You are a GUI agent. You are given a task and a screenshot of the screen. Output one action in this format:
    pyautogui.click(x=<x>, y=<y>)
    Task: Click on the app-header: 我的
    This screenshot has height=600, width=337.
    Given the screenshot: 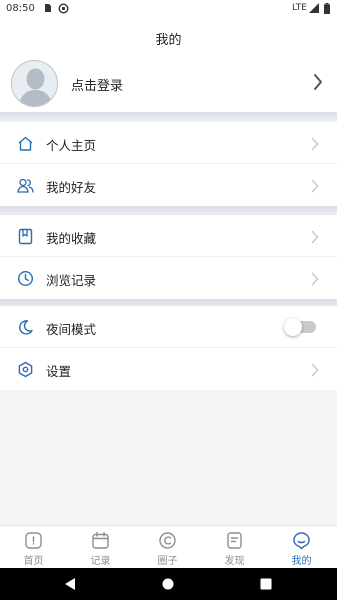 What is the action you would take?
    pyautogui.click(x=168, y=37)
    